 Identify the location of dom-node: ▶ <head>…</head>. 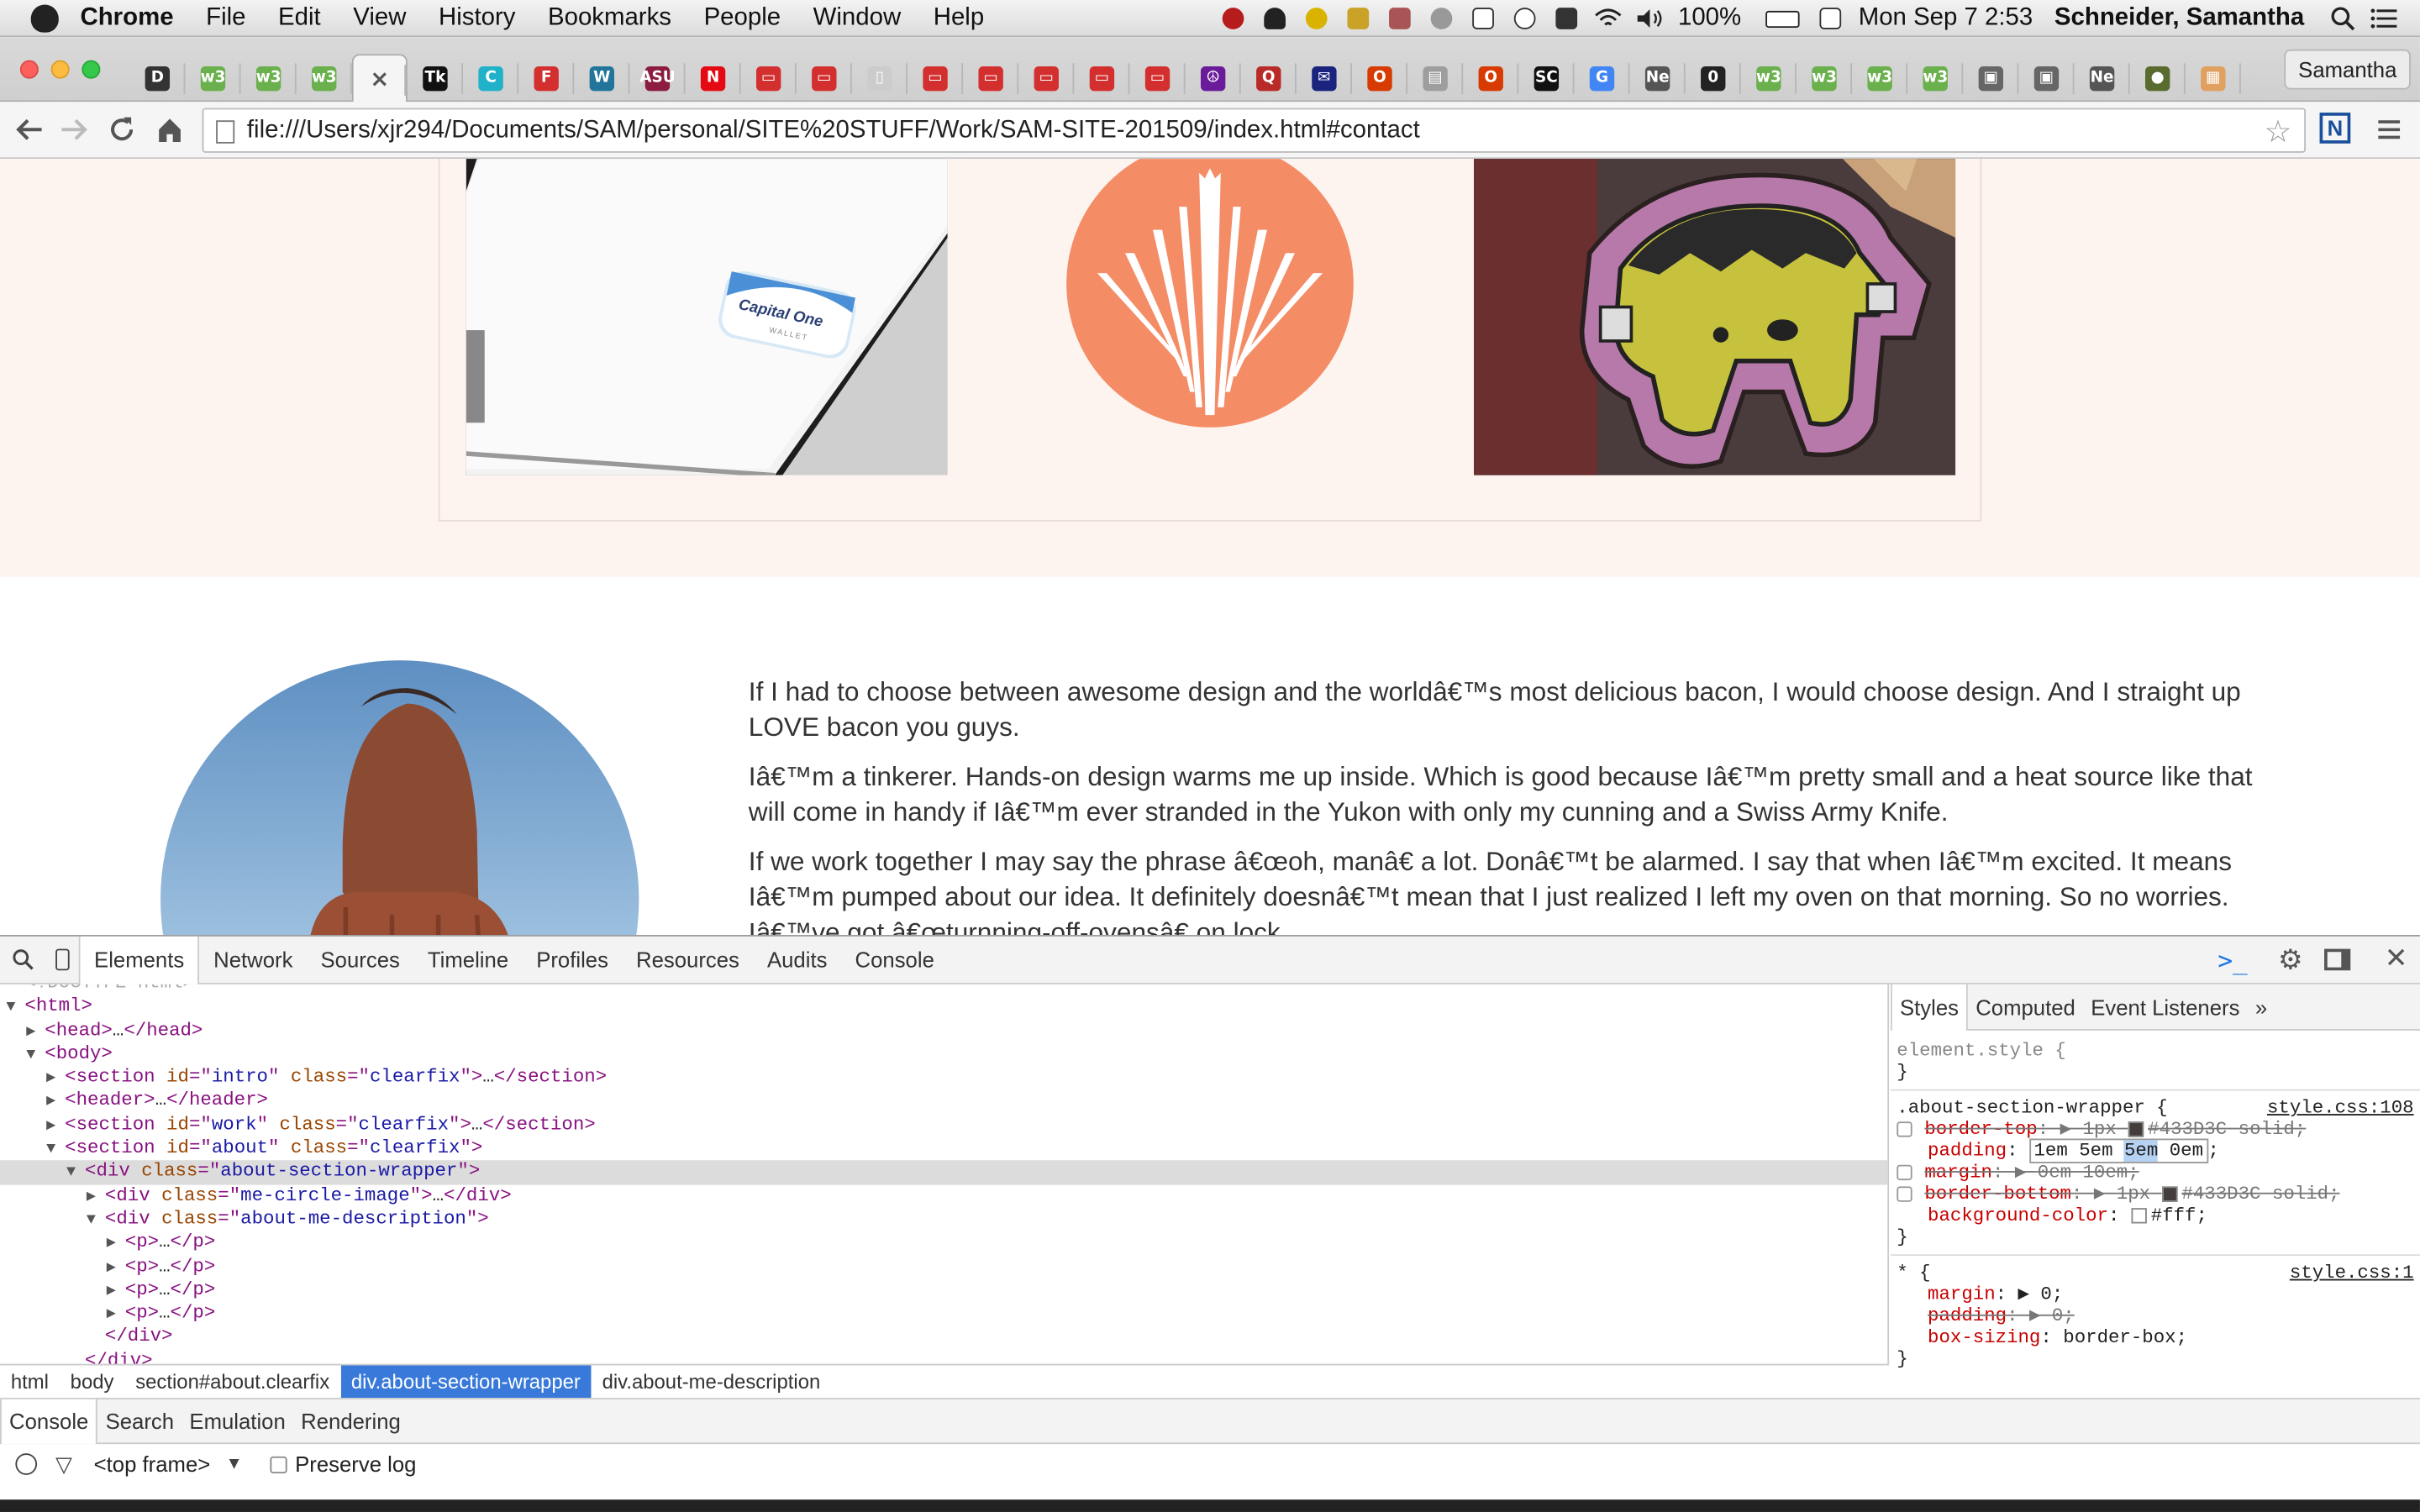
(943, 1030).